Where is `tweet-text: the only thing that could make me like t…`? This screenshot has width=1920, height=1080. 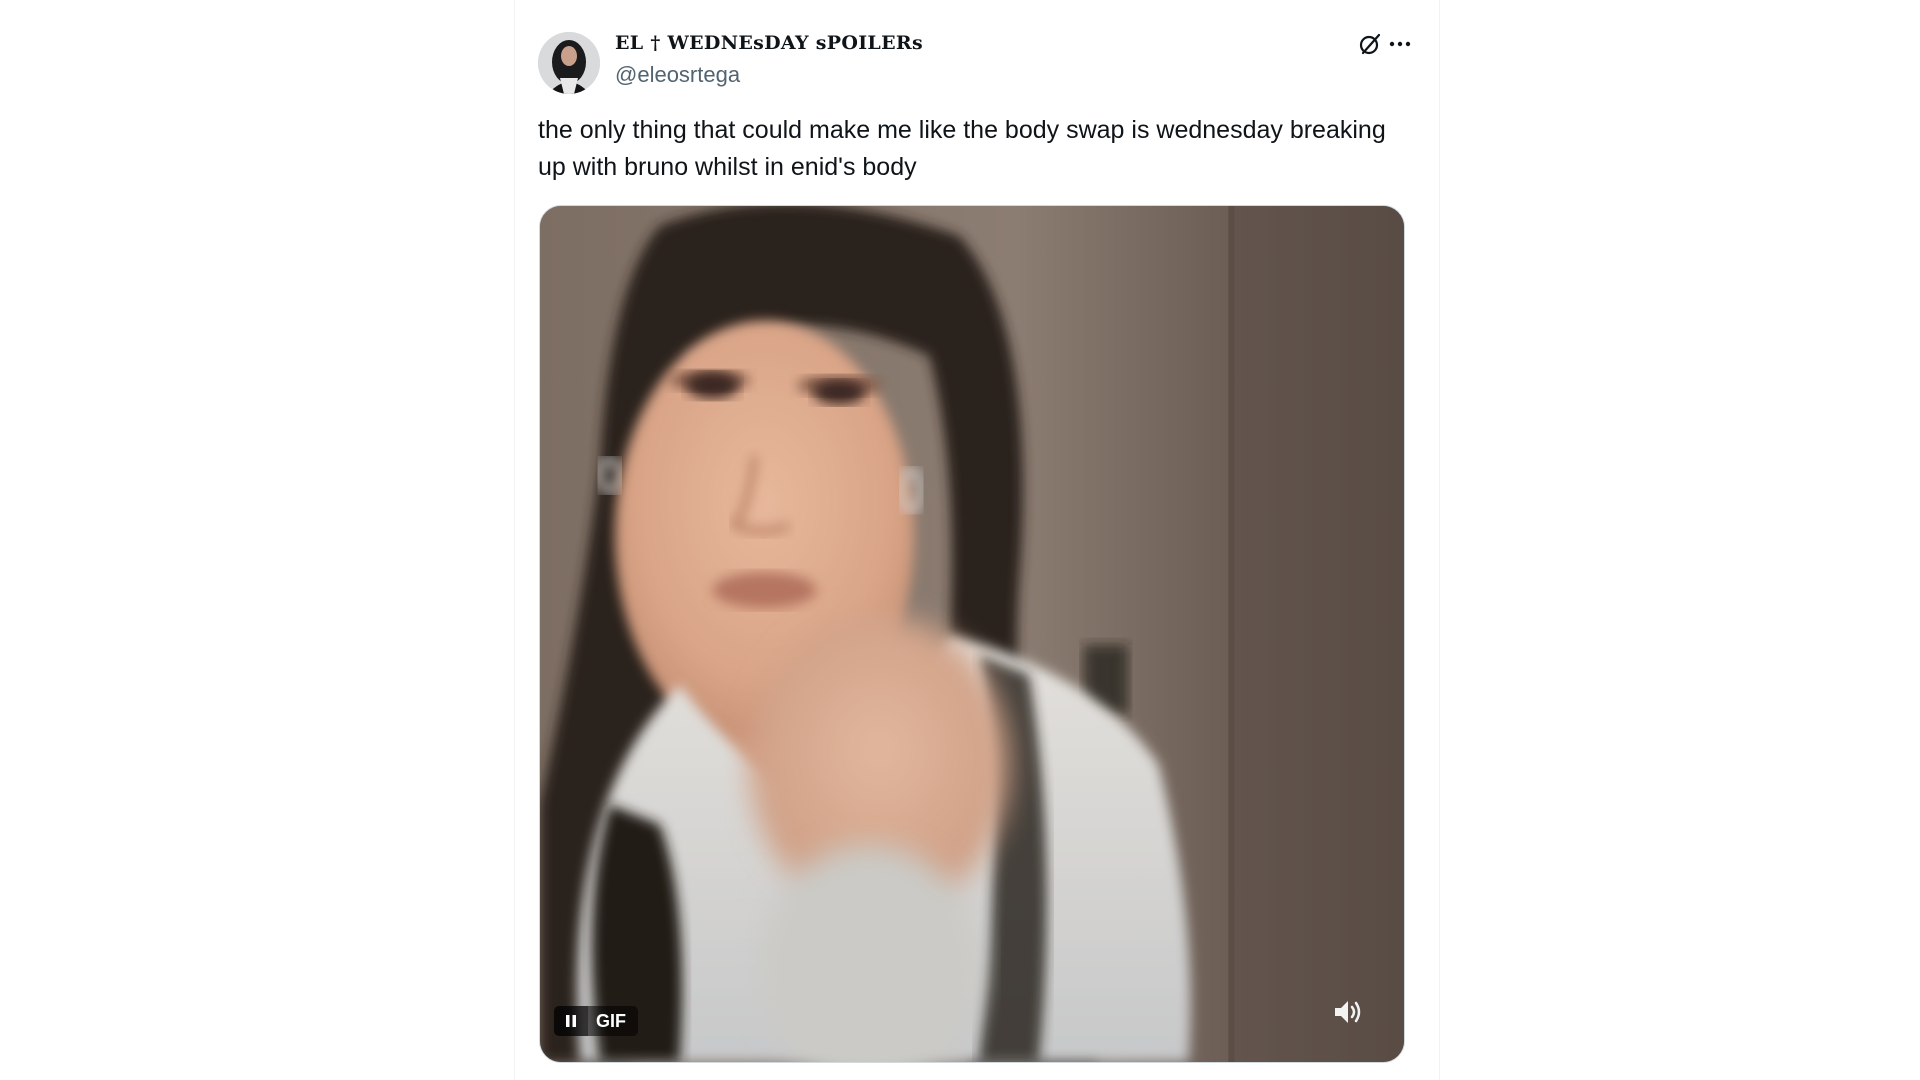 tweet-text: the only thing that could make me like t… is located at coordinates (962, 148).